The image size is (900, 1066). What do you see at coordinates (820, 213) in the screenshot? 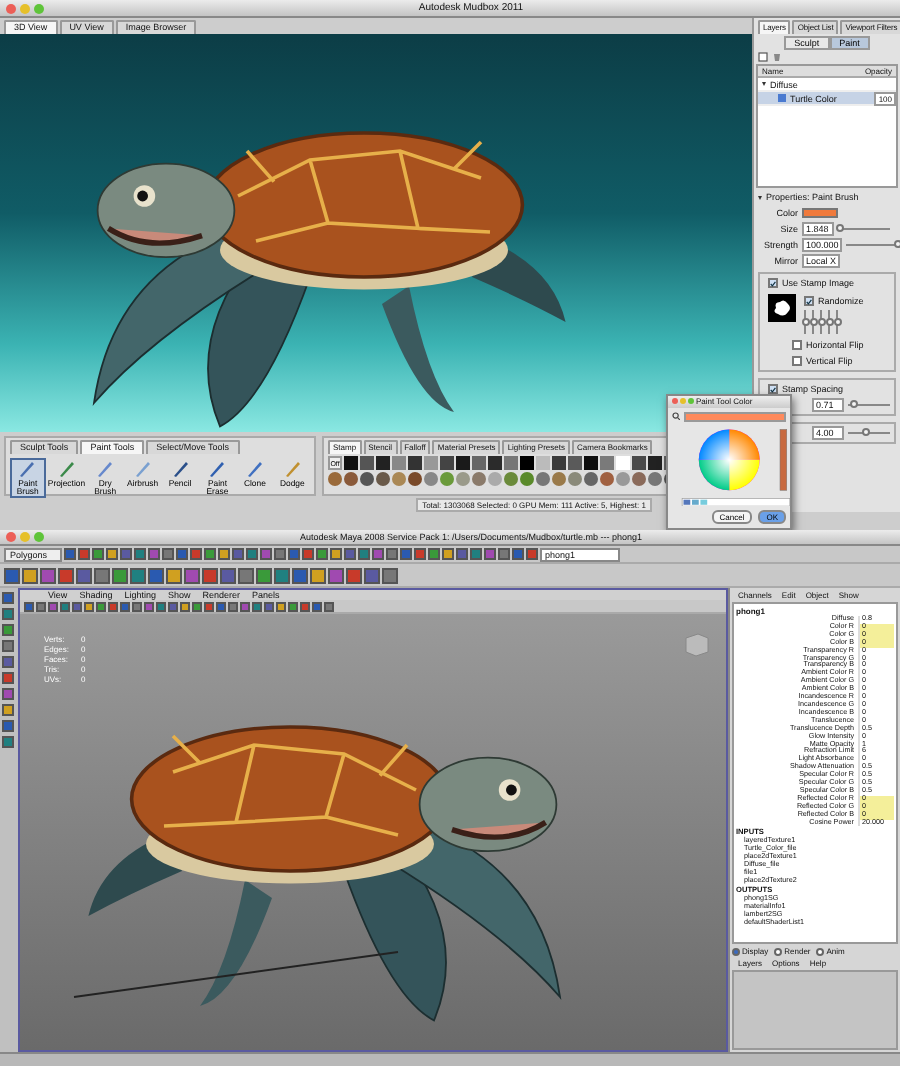
I see `color-swatch` at bounding box center [820, 213].